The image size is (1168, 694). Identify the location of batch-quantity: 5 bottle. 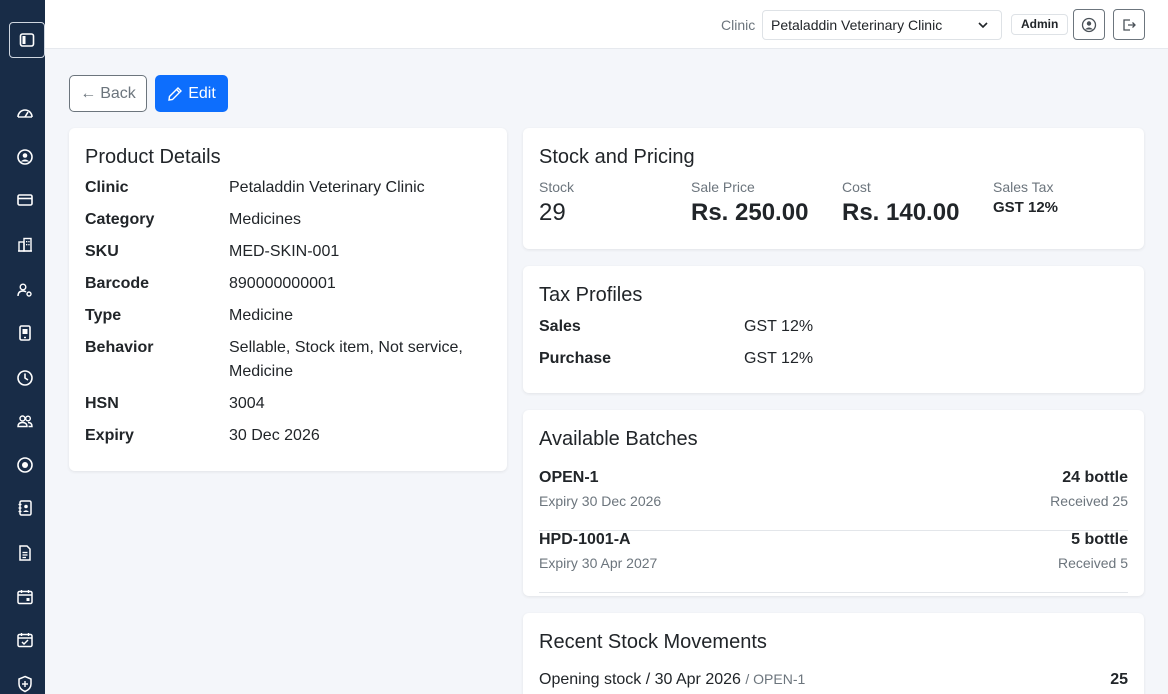
(1099, 539).